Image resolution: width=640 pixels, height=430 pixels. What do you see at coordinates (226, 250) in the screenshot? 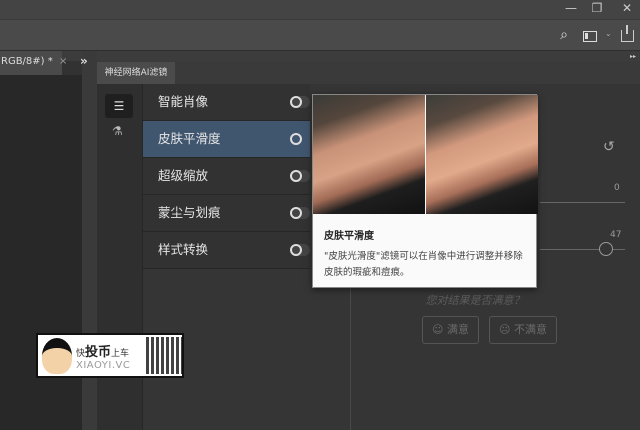
I see `filter-item-style-transfer: 样式转换` at bounding box center [226, 250].